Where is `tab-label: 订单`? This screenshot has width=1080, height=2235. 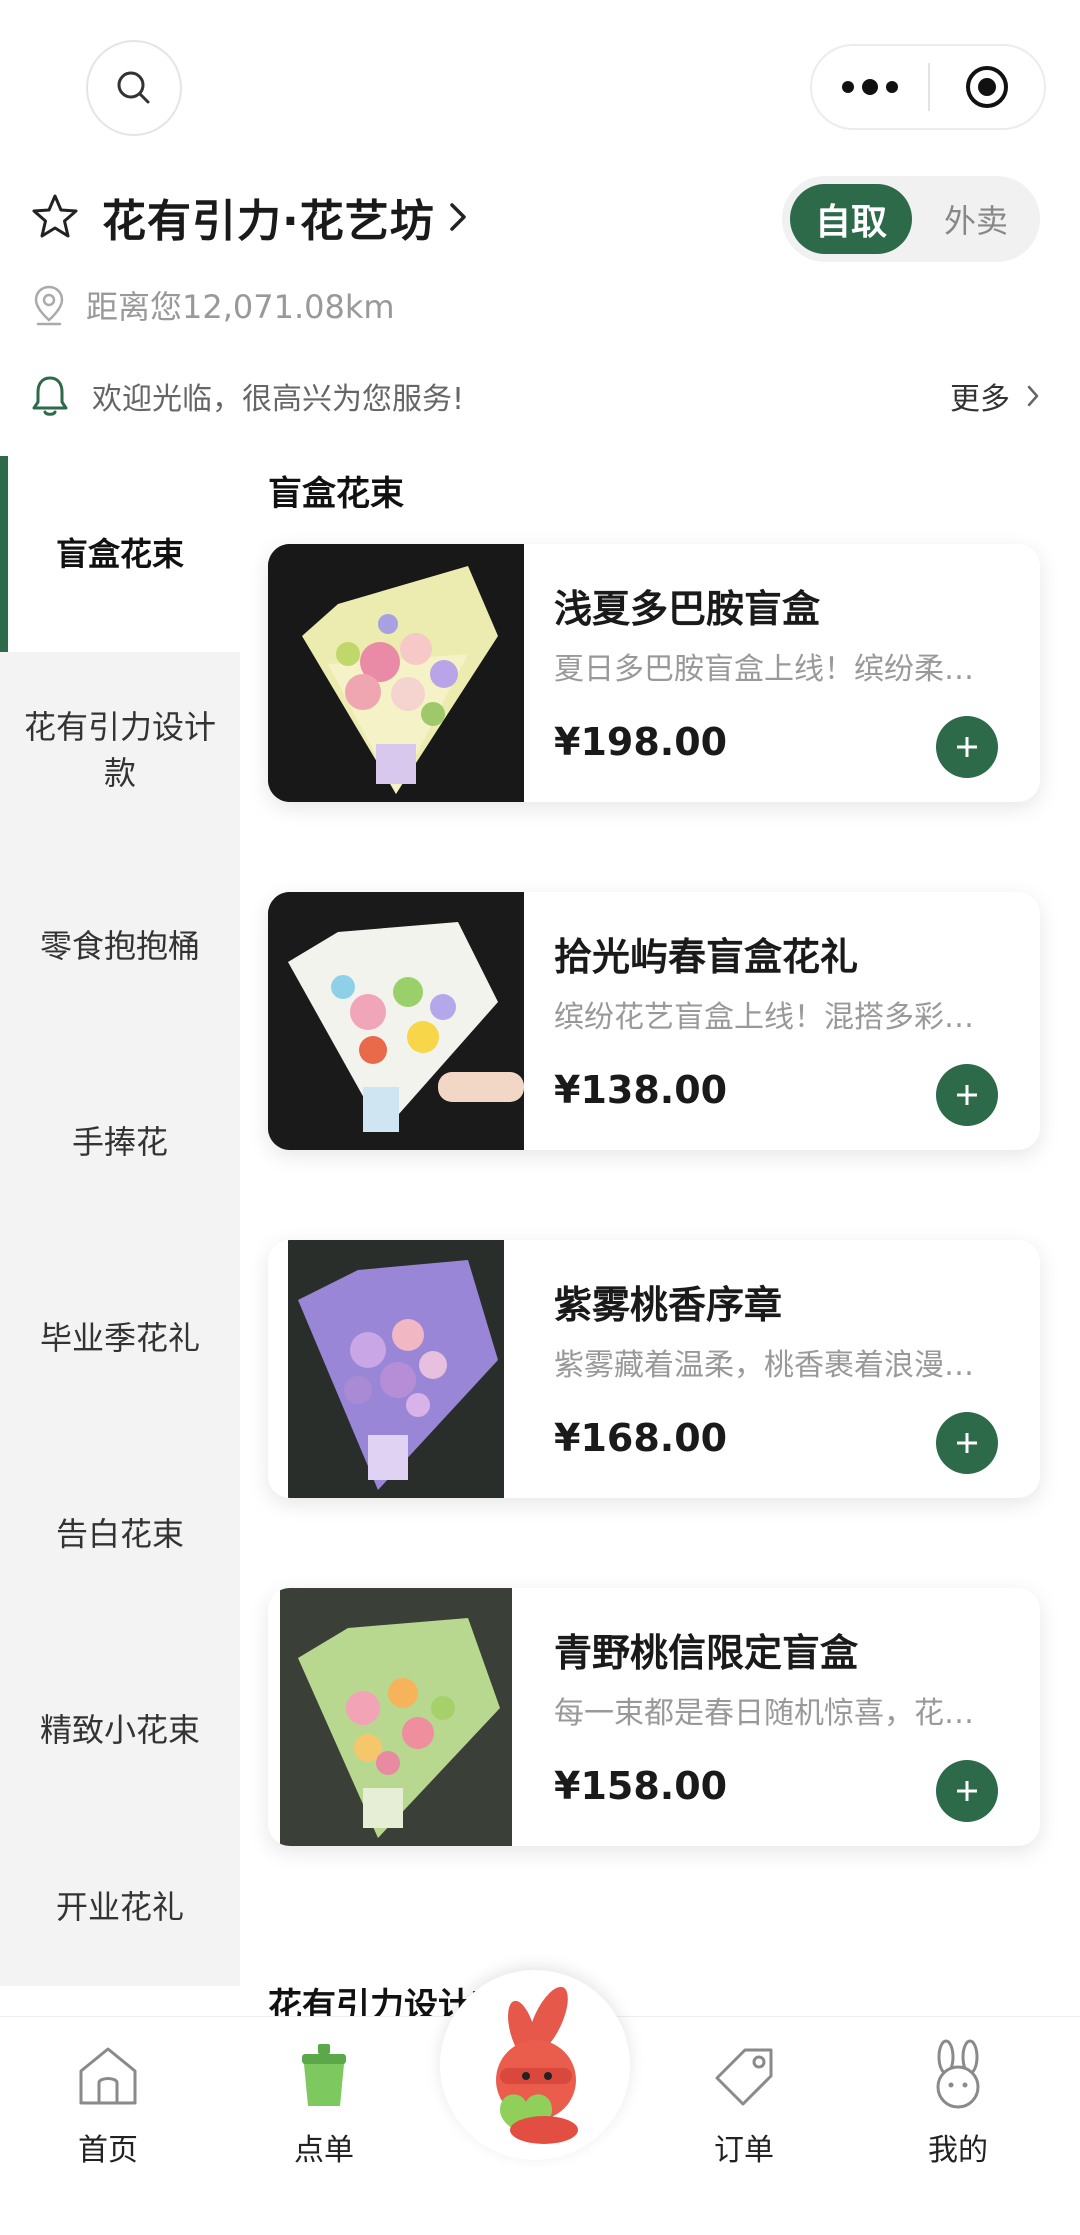 tab-label: 订单 is located at coordinates (744, 2150).